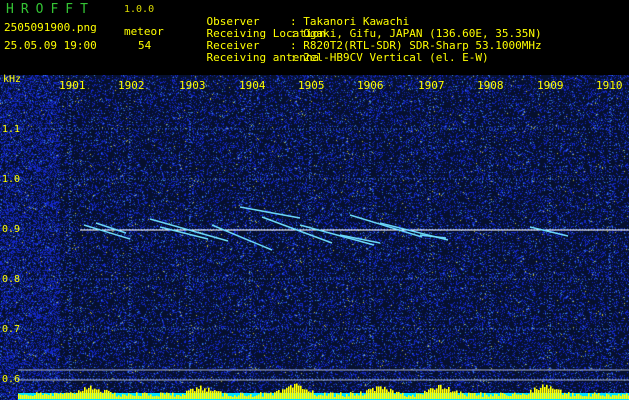 This screenshot has width=629, height=400. Describe the element at coordinates (550, 85) in the screenshot. I see `x-tick-label: 1909` at that location.